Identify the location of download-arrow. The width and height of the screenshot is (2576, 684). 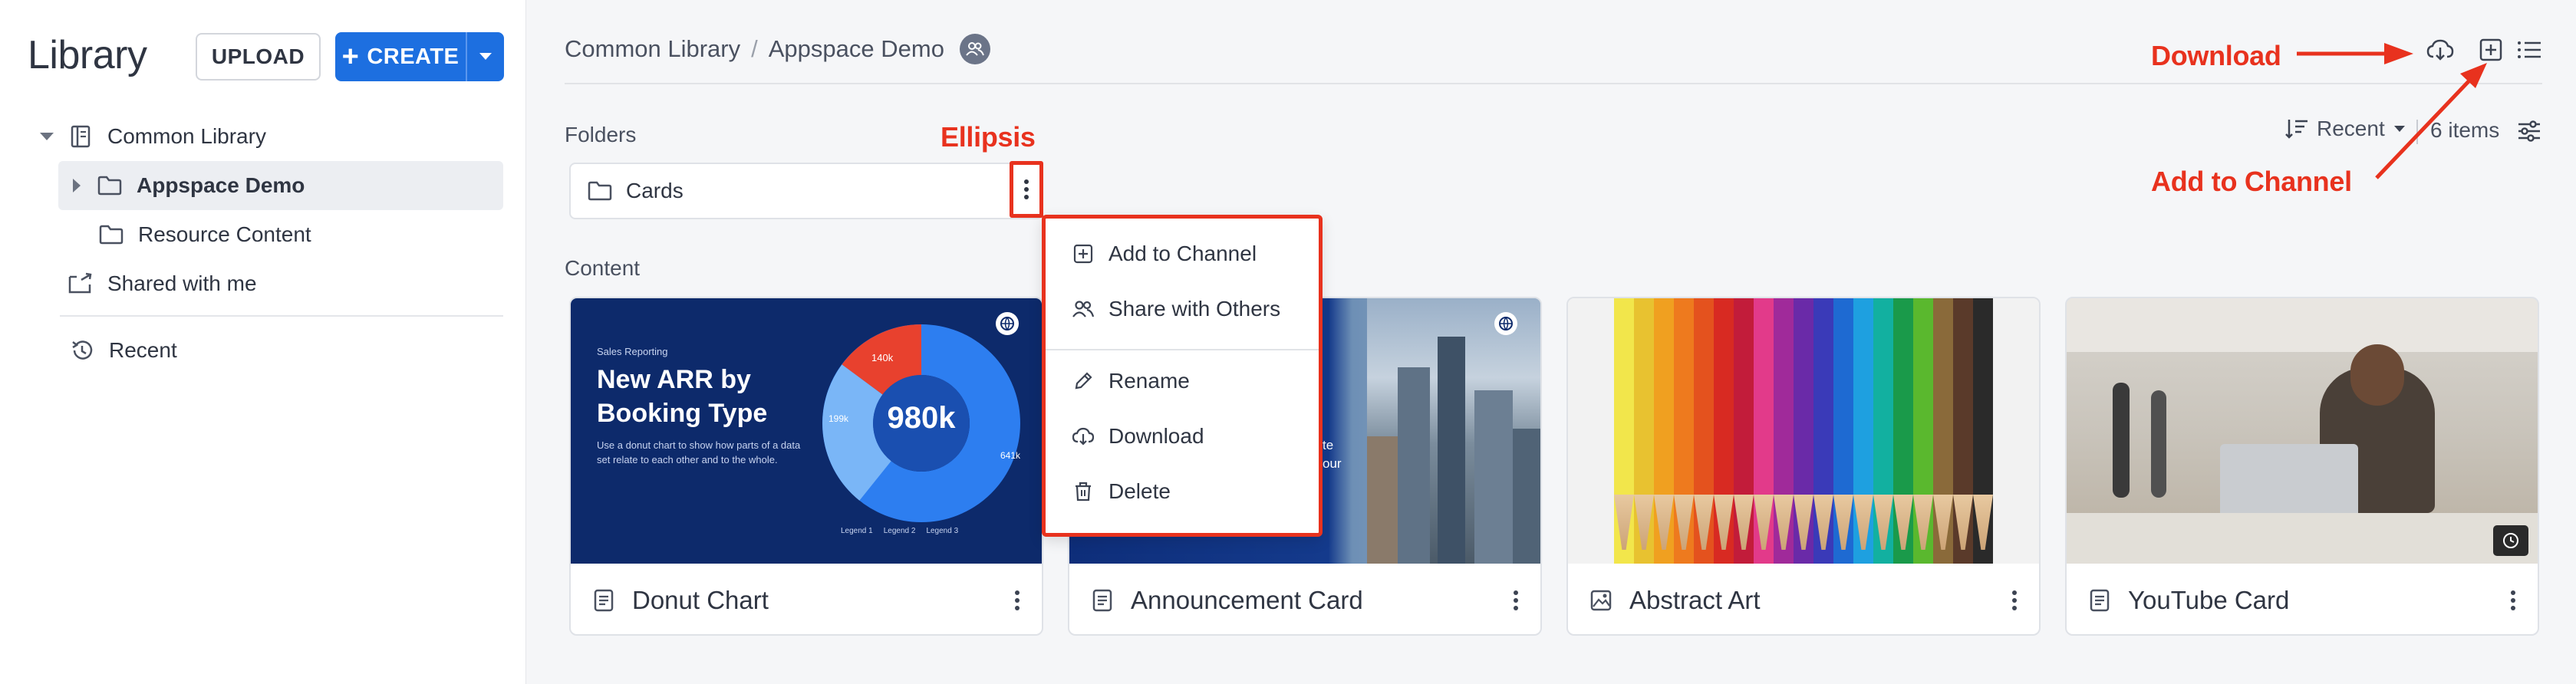
(2355, 53).